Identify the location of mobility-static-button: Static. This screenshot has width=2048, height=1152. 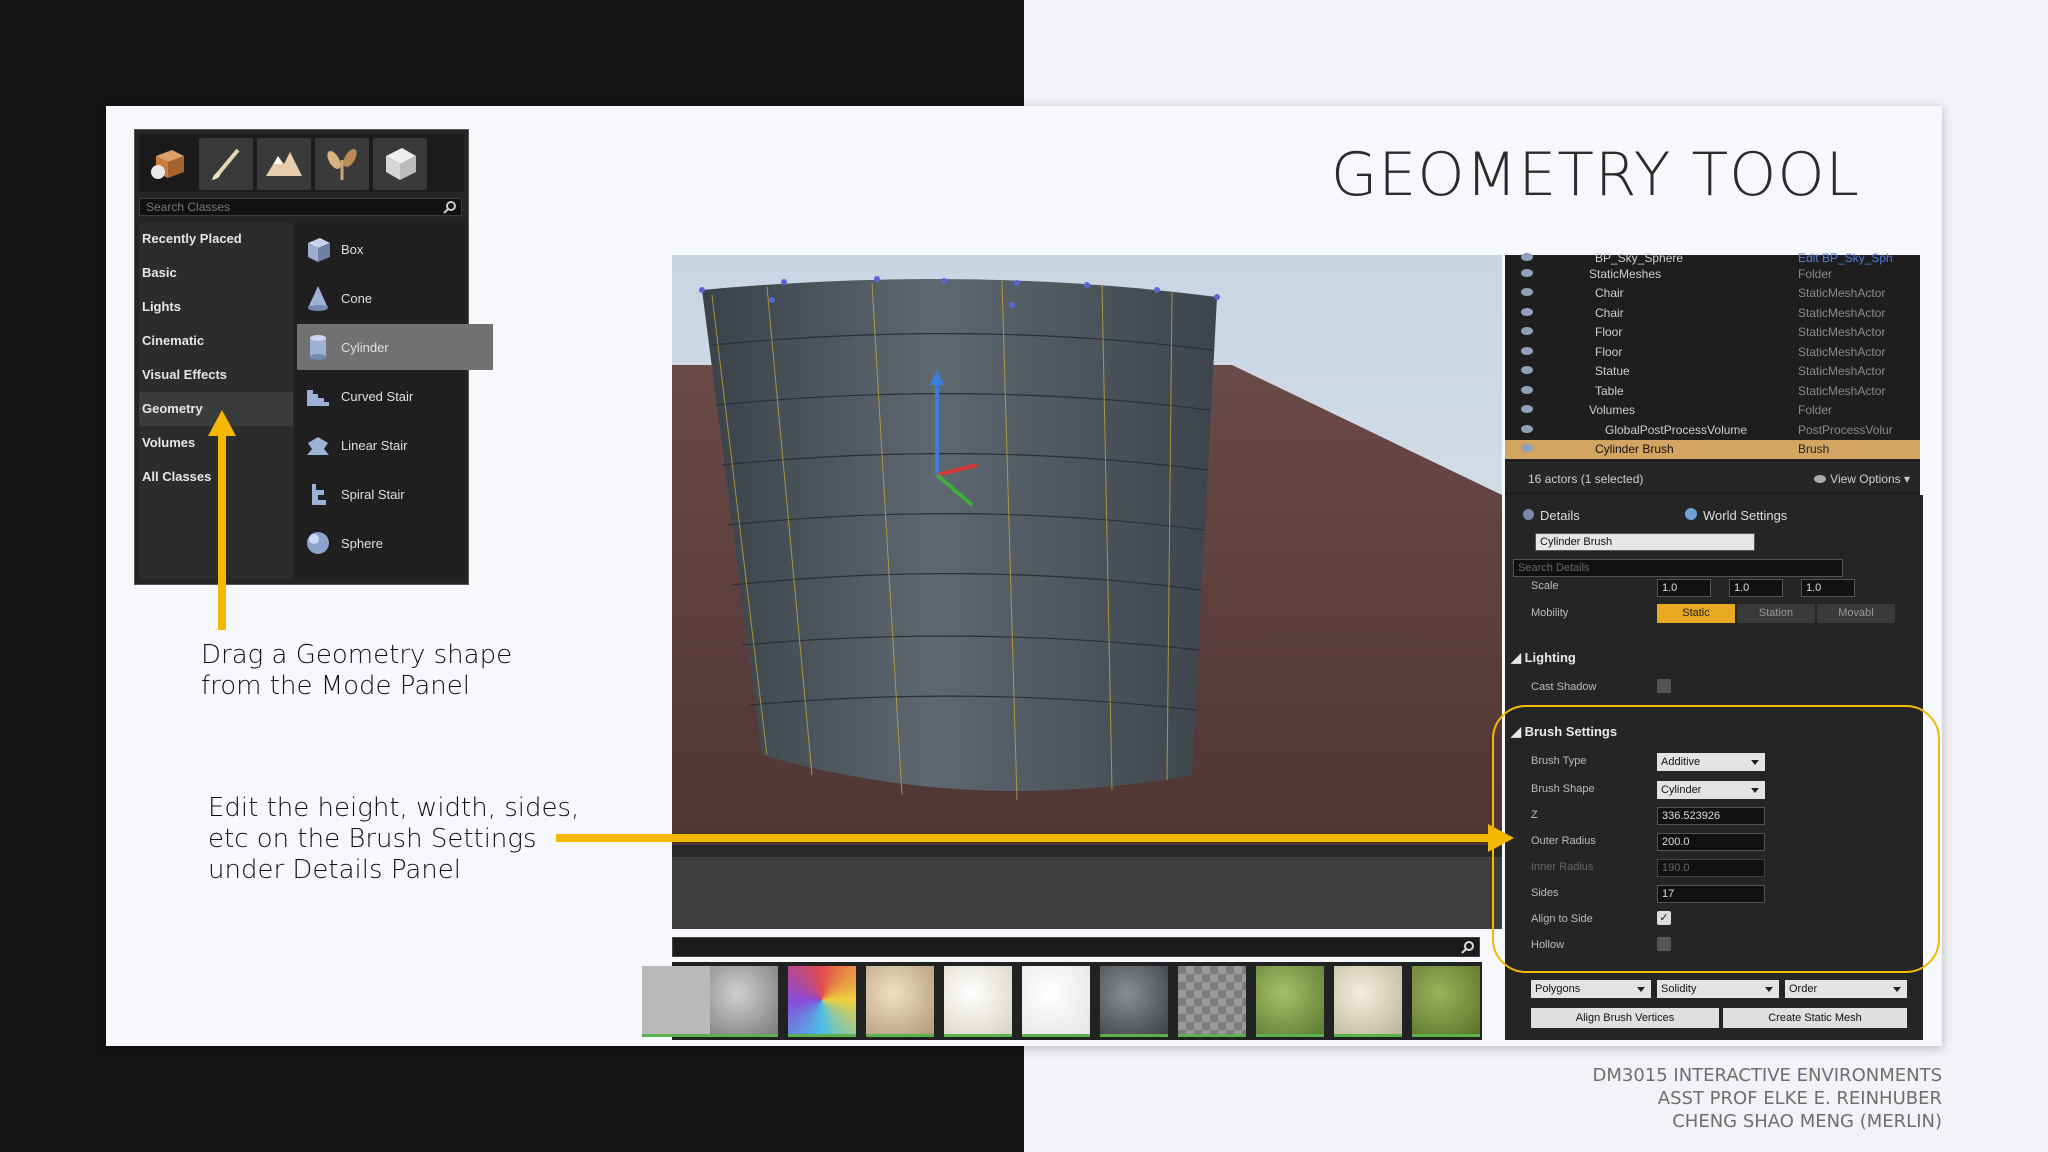
(1696, 613).